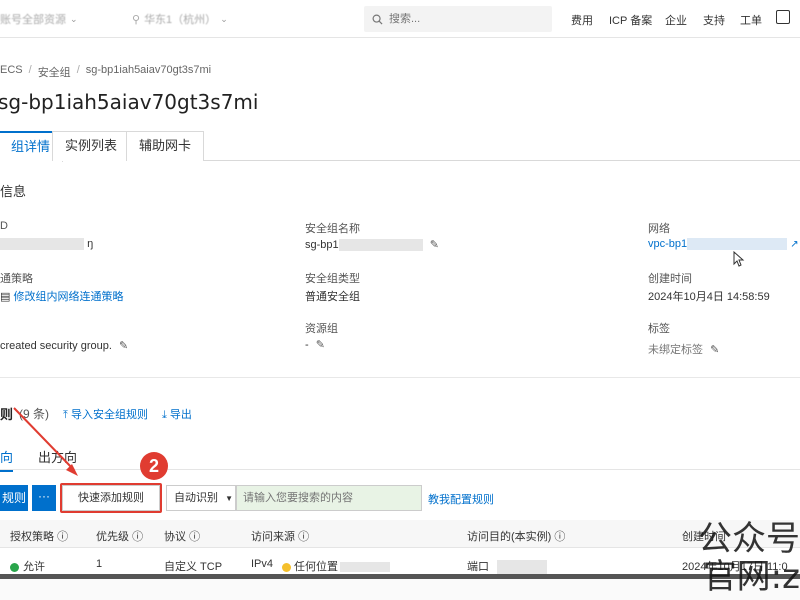 The height and width of the screenshot is (600, 800). Describe the element at coordinates (154, 466) in the screenshot. I see `step-number-badge: 2` at that location.